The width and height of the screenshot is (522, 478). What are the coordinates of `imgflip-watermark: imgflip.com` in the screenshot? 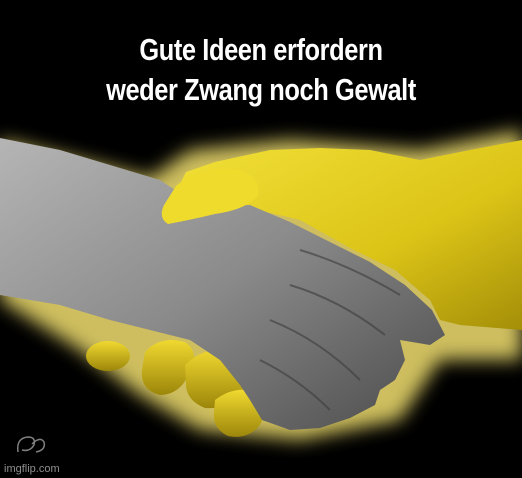 It's located at (32, 469).